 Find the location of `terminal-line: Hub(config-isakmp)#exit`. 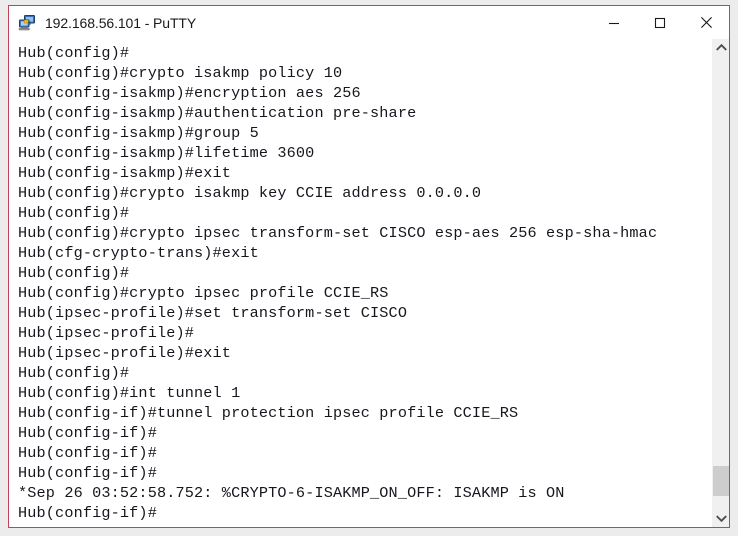

terminal-line: Hub(config-isakmp)#exit is located at coordinates (125, 173).